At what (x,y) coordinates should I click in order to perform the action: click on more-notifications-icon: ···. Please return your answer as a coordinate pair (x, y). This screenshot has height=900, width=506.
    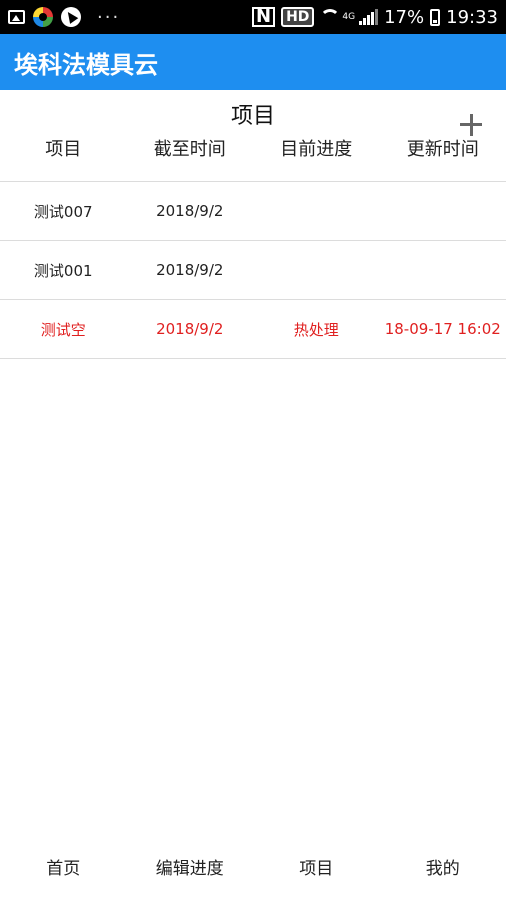
    Looking at the image, I should click on (109, 17).